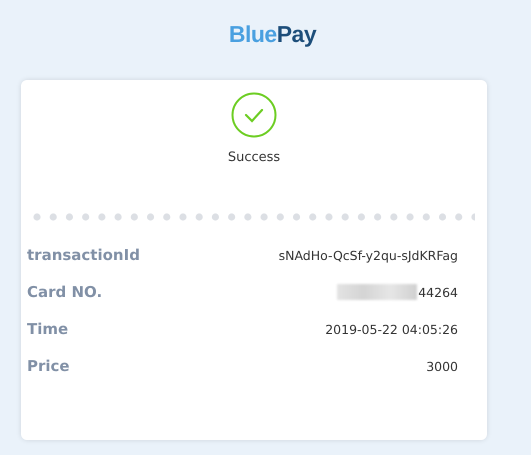  I want to click on detail-label: Time, so click(47, 329).